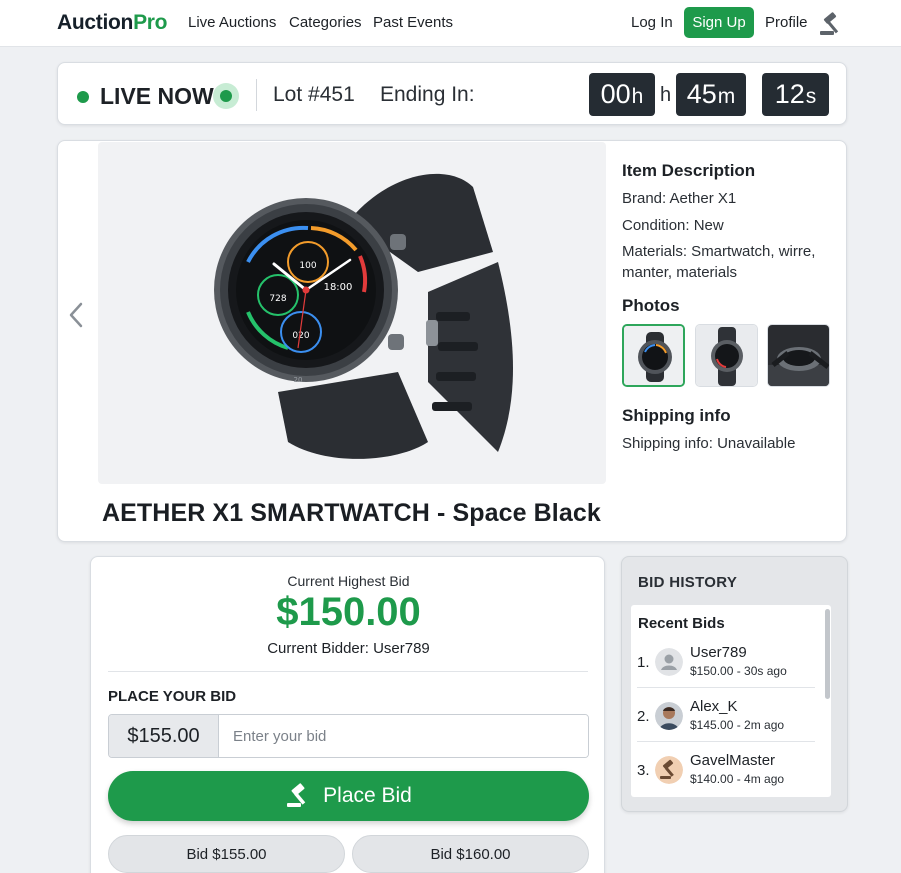 The width and height of the screenshot is (901, 873). Describe the element at coordinates (669, 662) in the screenshot. I see `avatar-placeholder-icon` at that location.